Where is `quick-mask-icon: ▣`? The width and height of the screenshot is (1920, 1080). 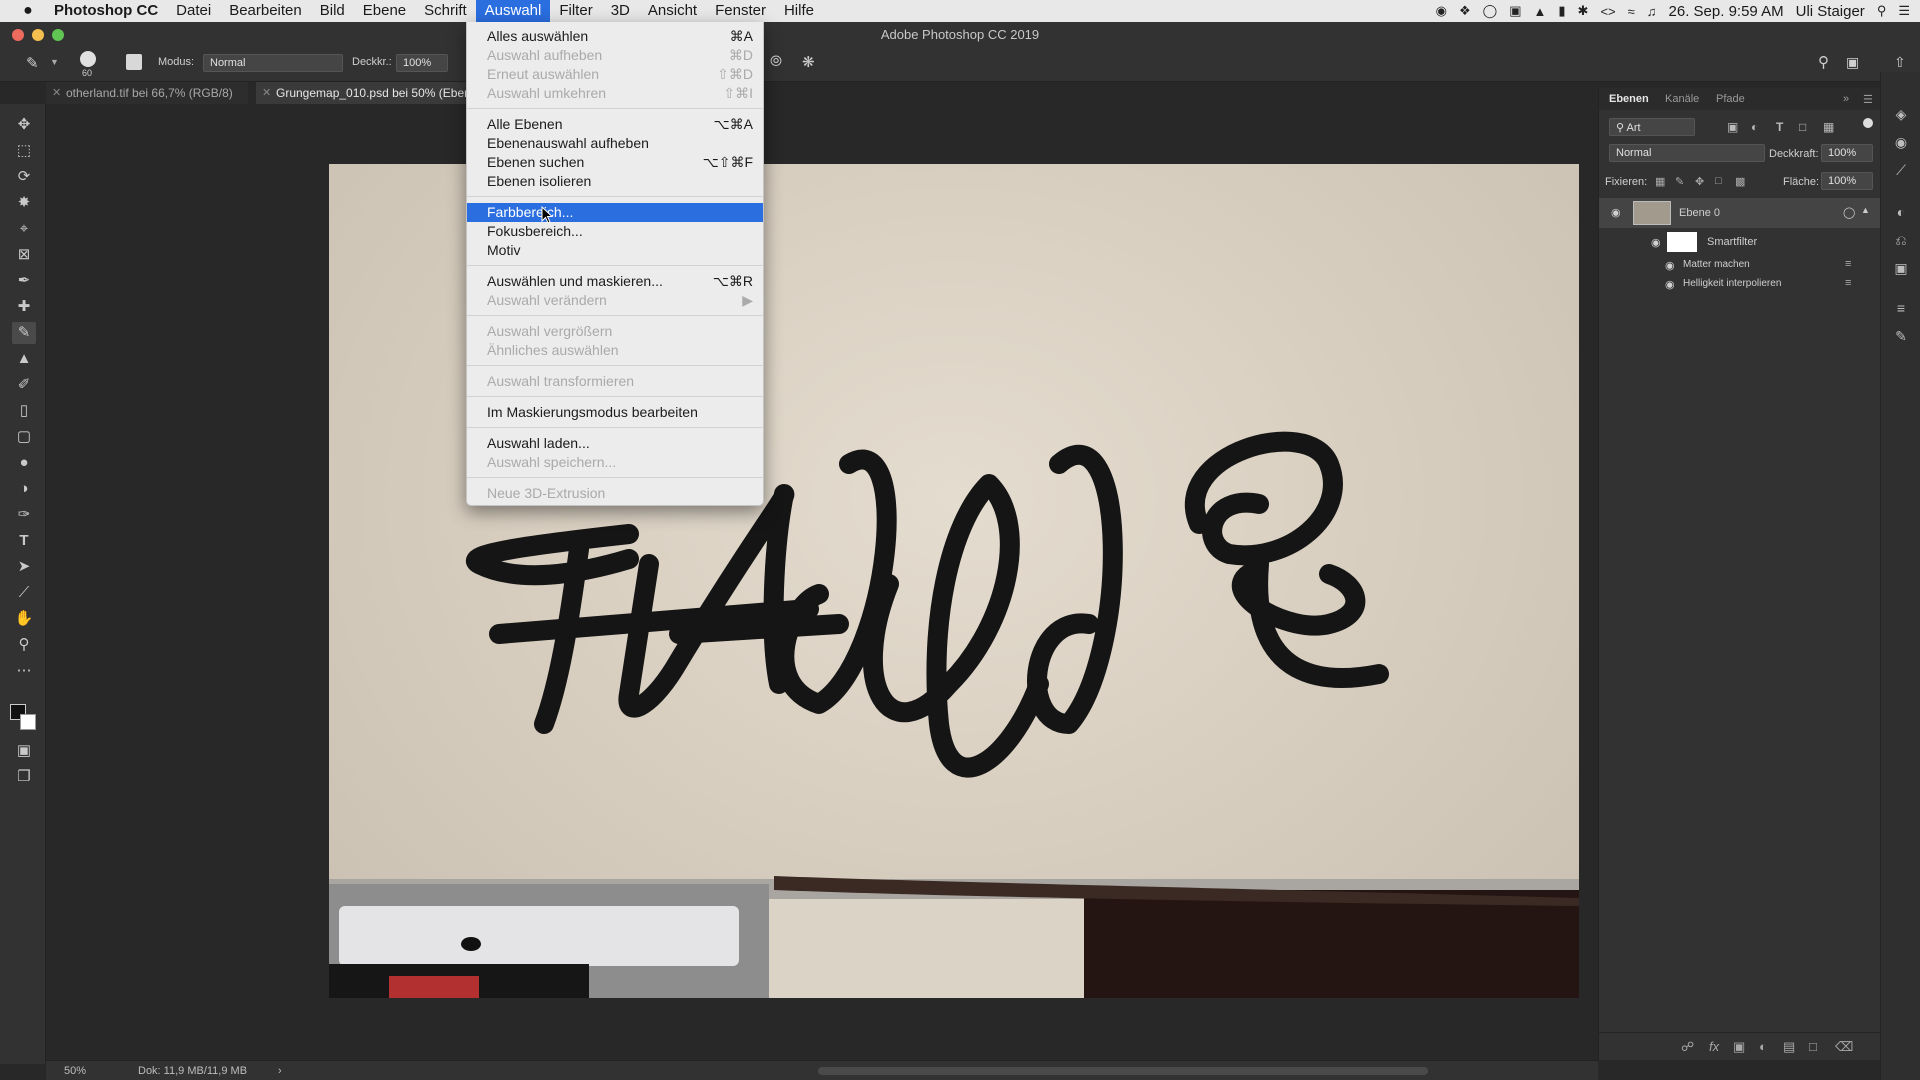 quick-mask-icon: ▣ is located at coordinates (24, 751).